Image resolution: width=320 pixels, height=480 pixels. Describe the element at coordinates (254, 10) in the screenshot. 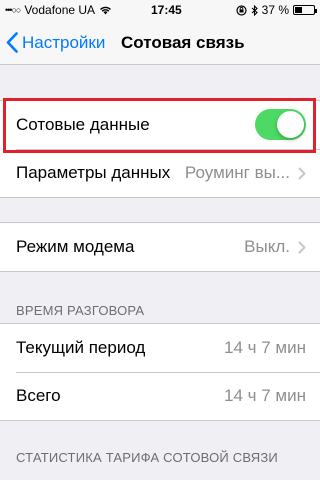

I see `bluetooth-icon` at that location.